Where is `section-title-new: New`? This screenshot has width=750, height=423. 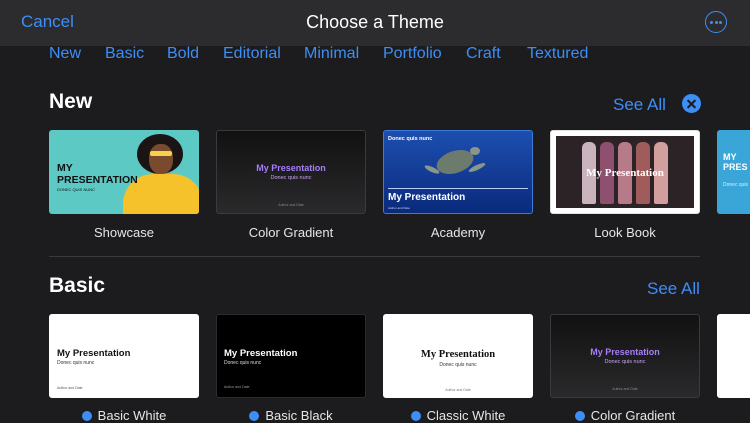 section-title-new: New is located at coordinates (71, 101).